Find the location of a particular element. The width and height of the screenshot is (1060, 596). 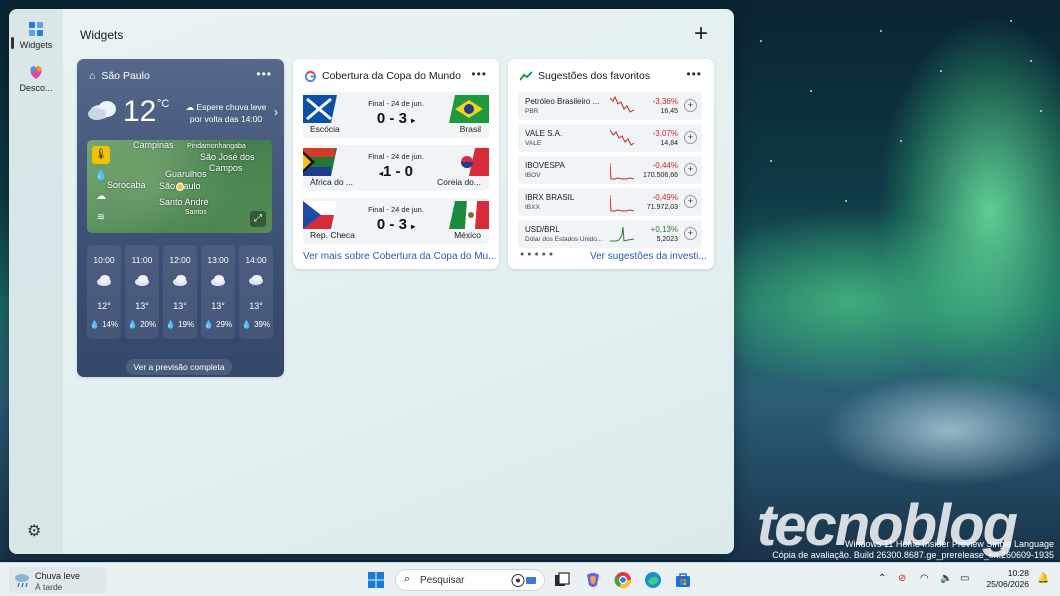

match-score: 0 - 3 ▸ is located at coordinates (396, 224).